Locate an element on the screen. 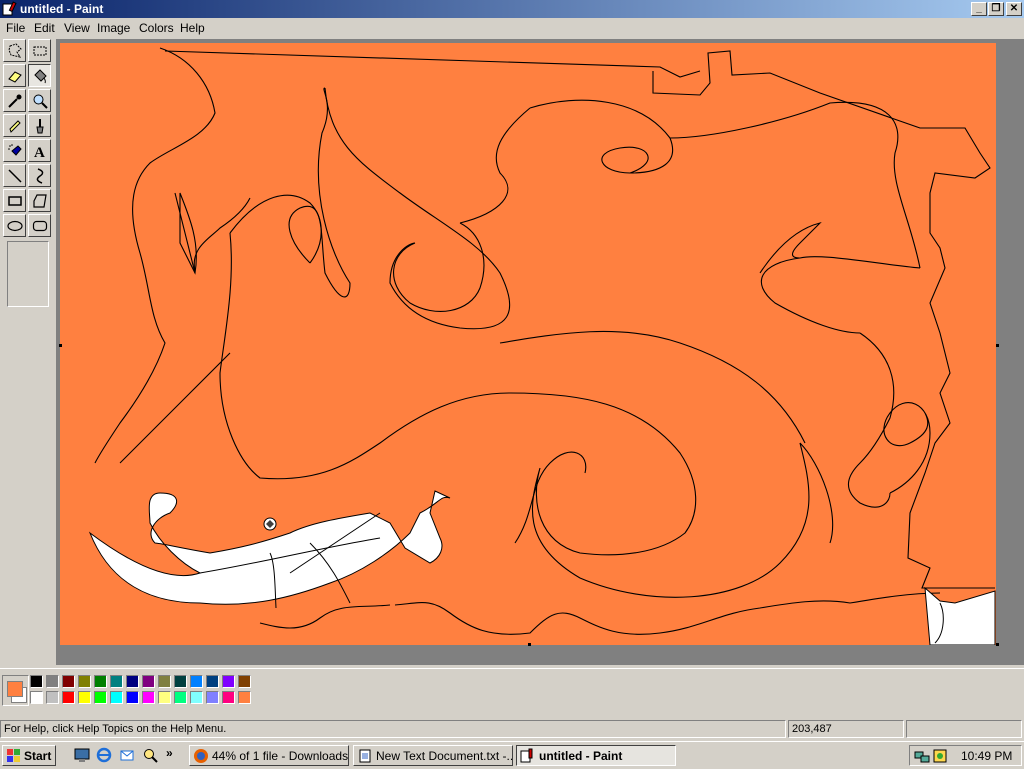 The image size is (1024, 769). menu-edit: Edit is located at coordinates (44, 28).